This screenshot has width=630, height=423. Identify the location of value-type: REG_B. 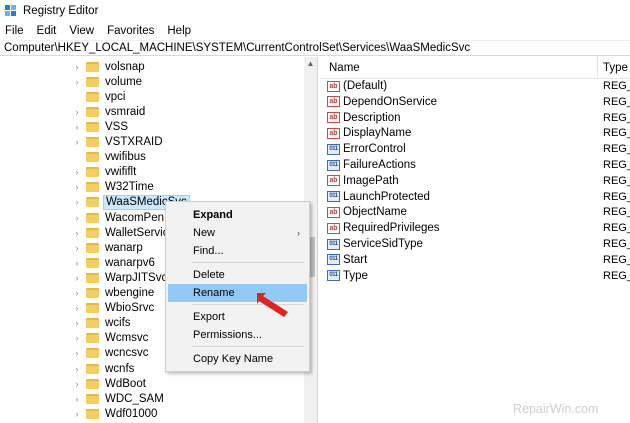
(616, 165).